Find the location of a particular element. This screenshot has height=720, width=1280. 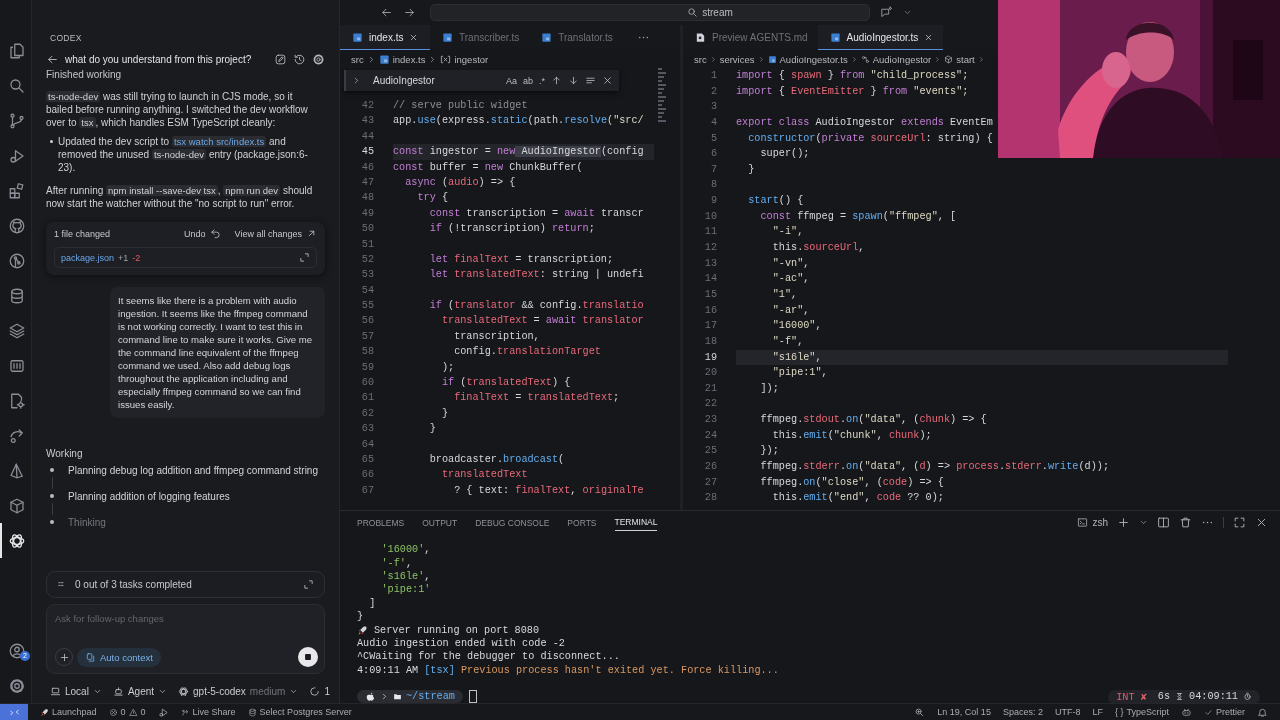

status-item: UTF-8 is located at coordinates (1067, 712).